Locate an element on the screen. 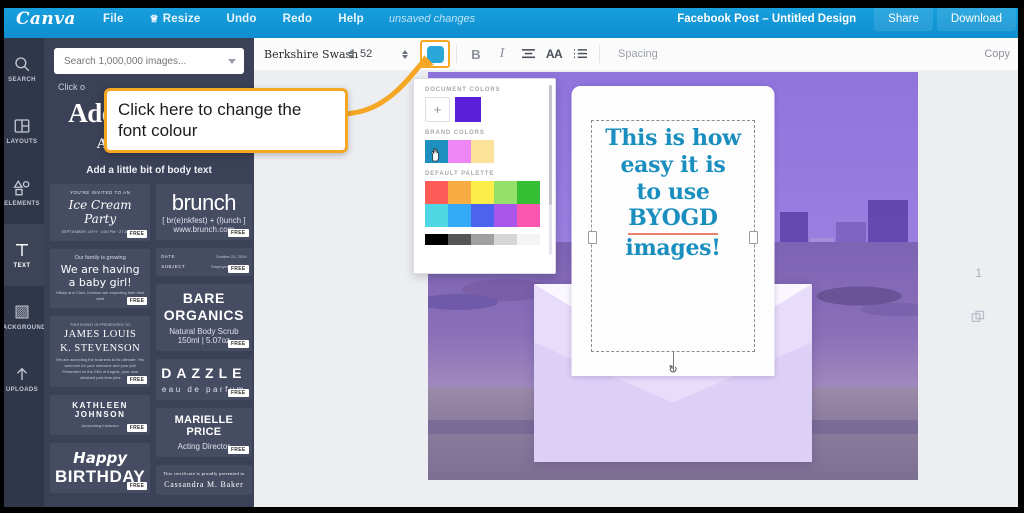  sidebar-item-elements: ELEMENTS is located at coordinates (22, 193).